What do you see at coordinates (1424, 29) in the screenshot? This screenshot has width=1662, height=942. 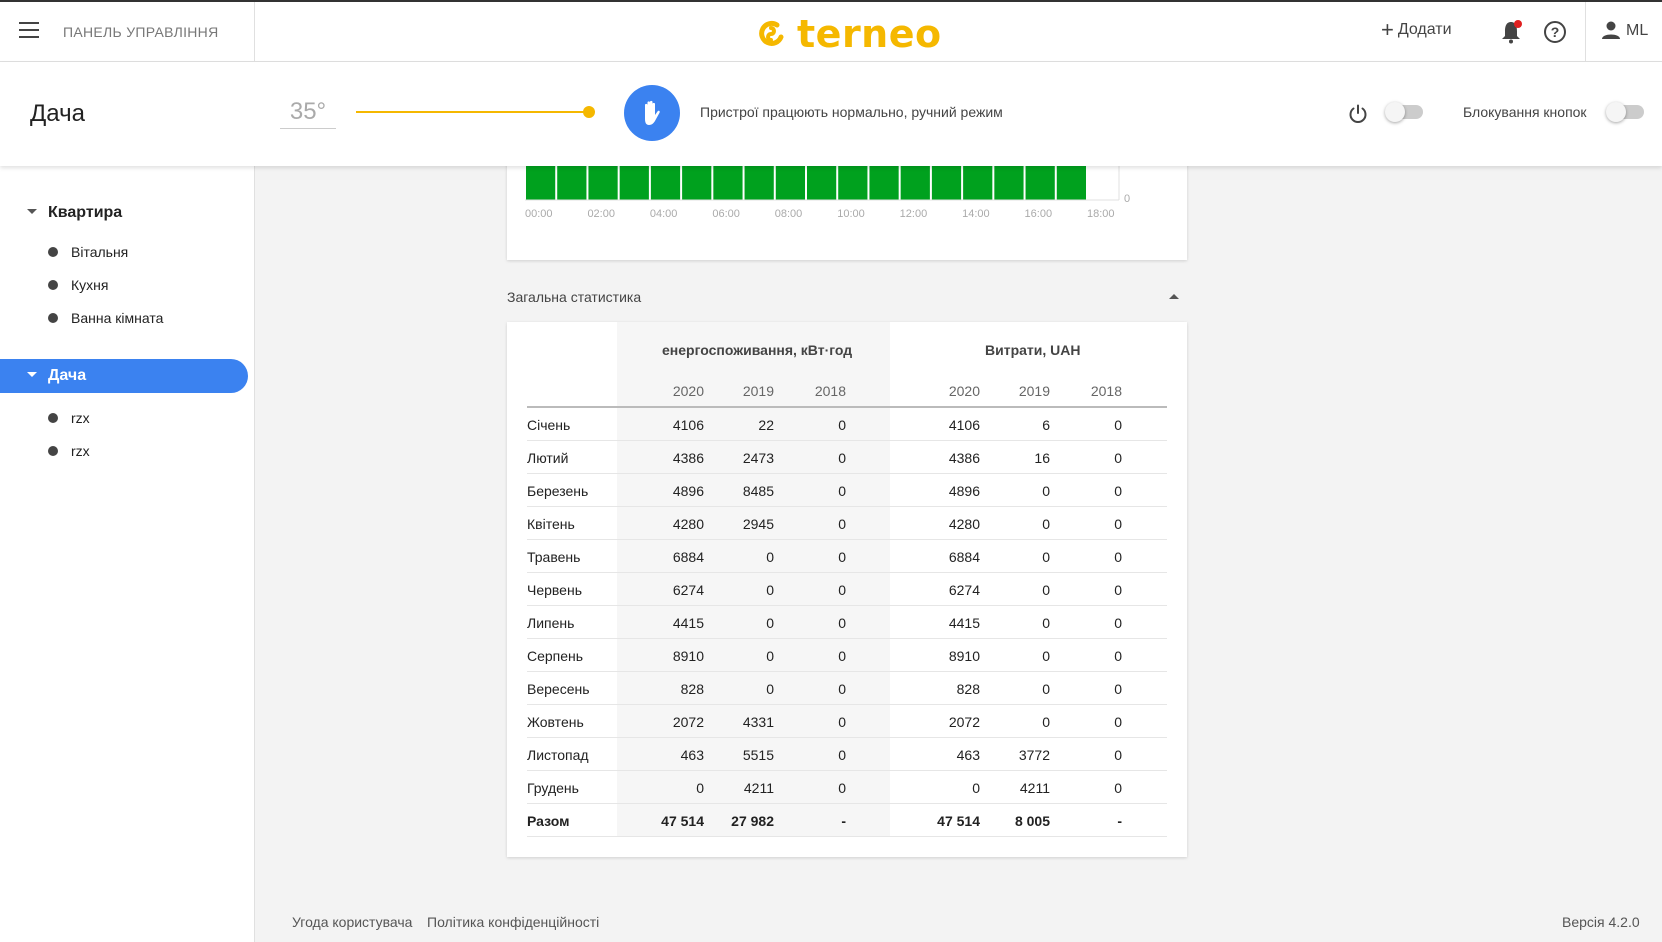 I see `add-label: Додати` at bounding box center [1424, 29].